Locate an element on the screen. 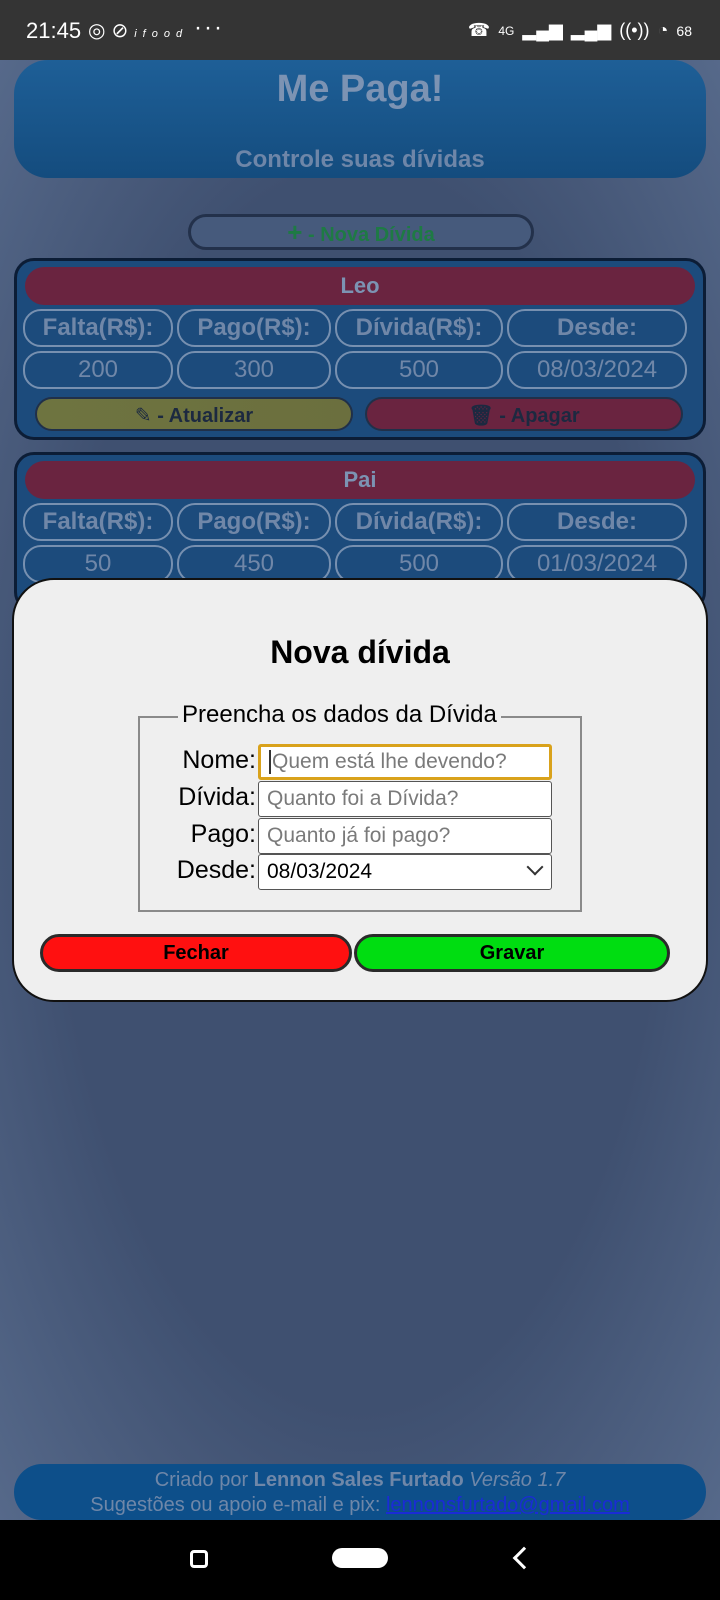 This screenshot has width=720, height=1600. value-falta: 200 is located at coordinates (98, 370).